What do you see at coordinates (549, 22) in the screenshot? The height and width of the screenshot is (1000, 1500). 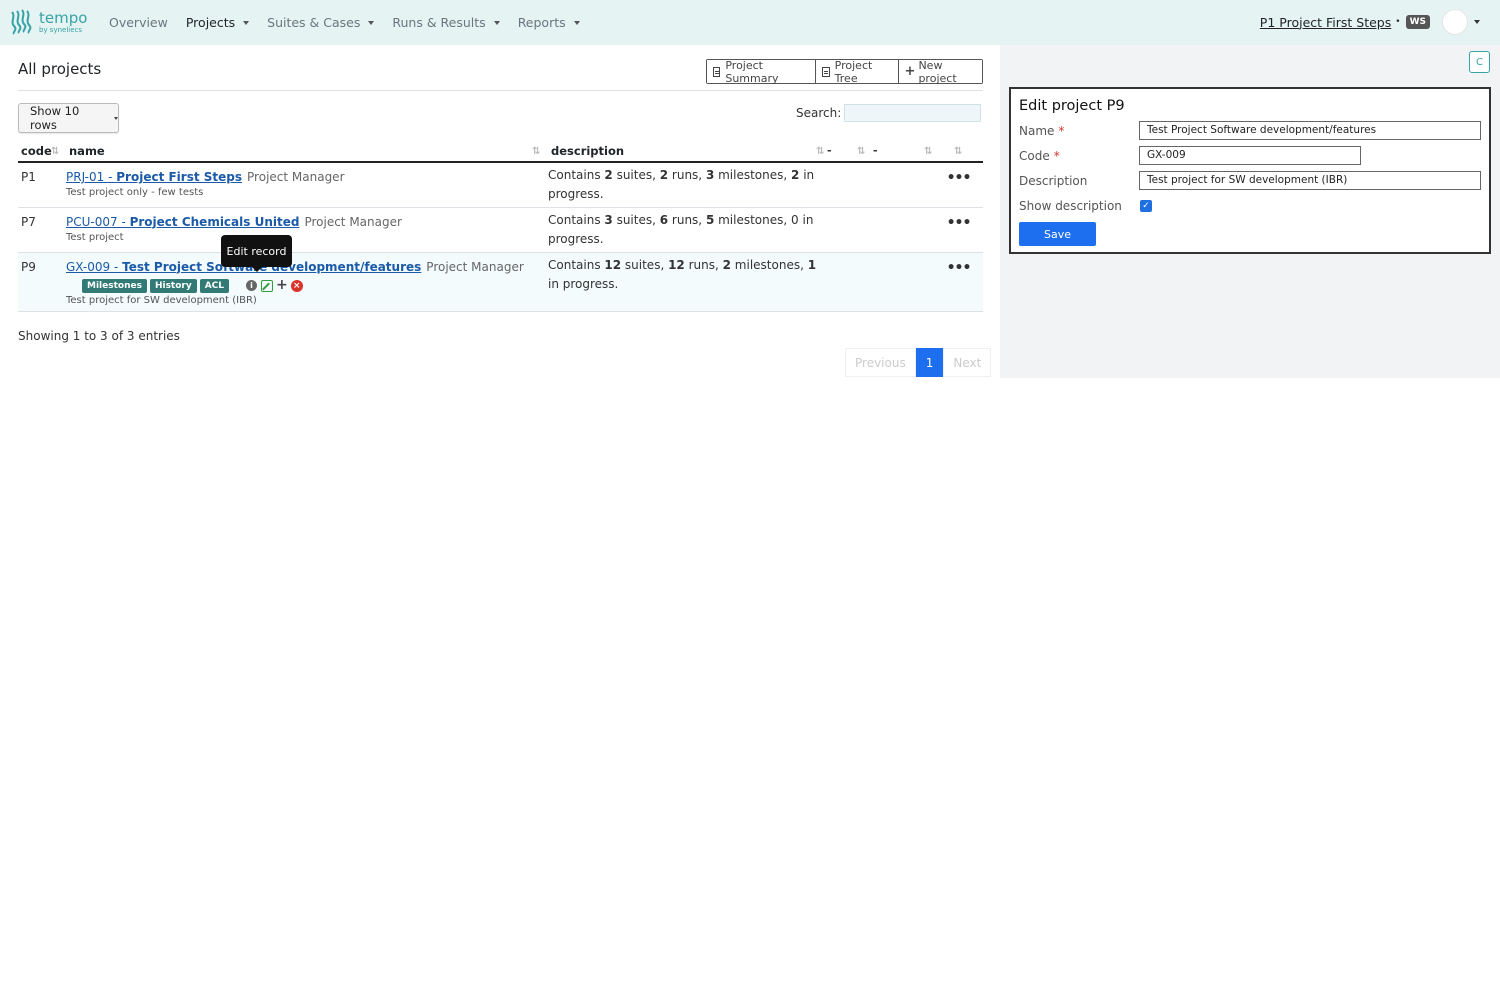 I see `nav-reports: Reports` at bounding box center [549, 22].